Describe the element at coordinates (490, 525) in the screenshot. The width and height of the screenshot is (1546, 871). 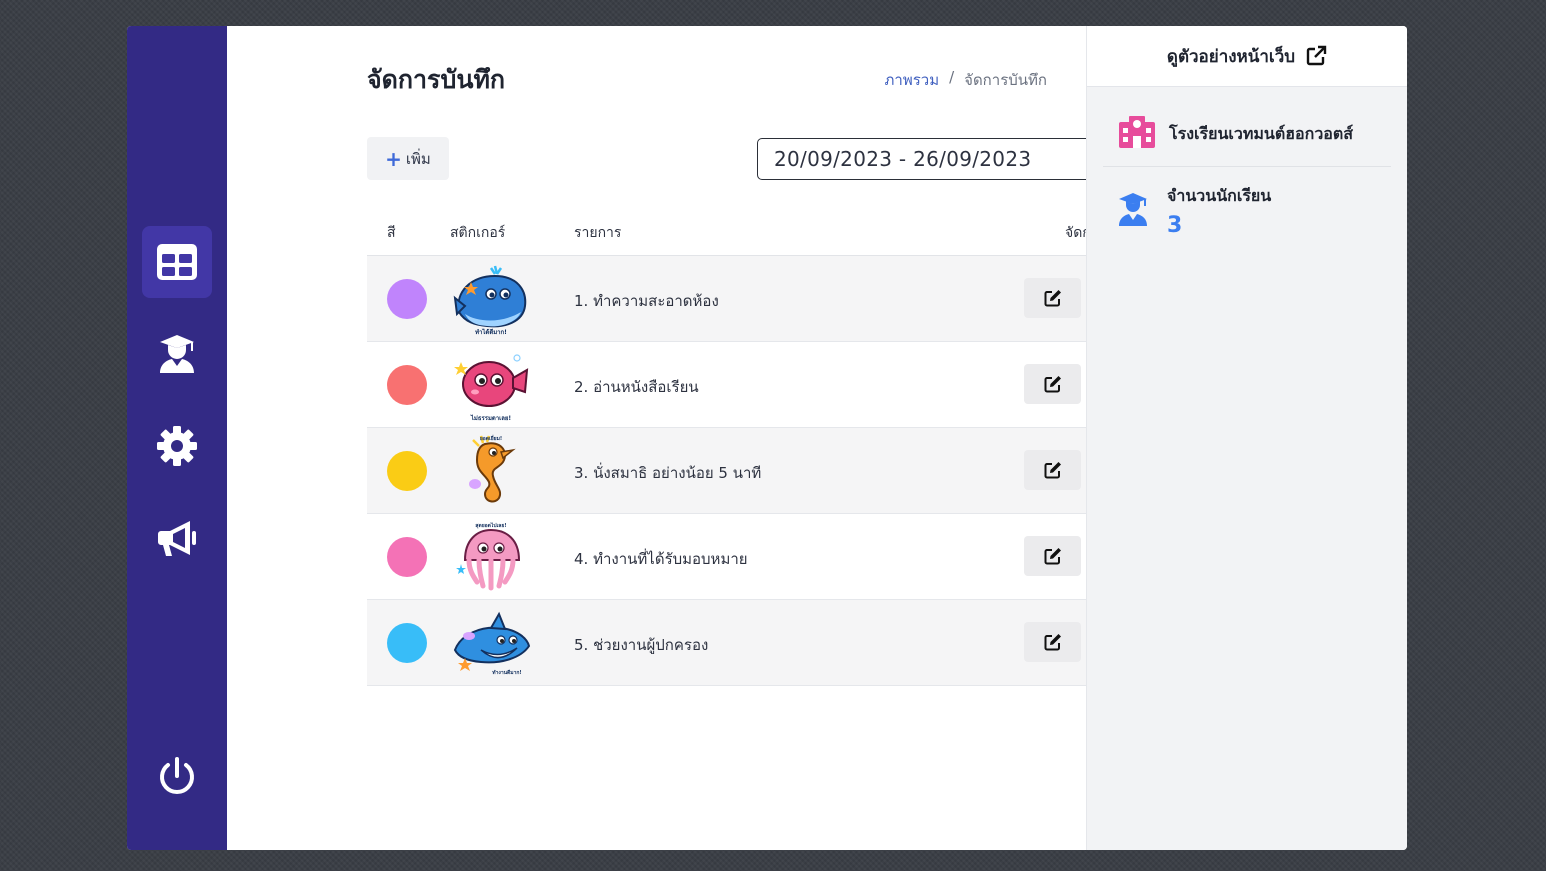
I see `svg-text: สุดยอดไปเลย!` at that location.